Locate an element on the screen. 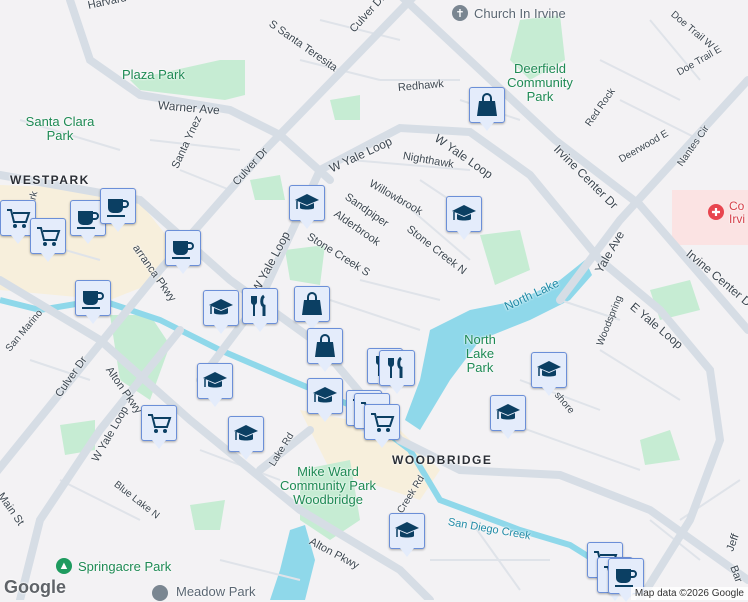  school-pin-icon is located at coordinates (160, 593).